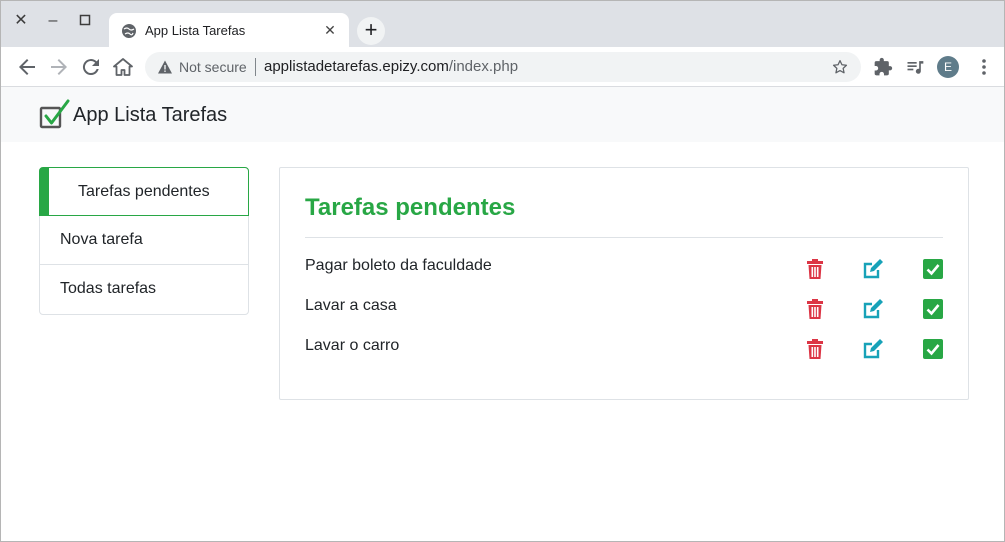  I want to click on warning-icon, so click(165, 67).